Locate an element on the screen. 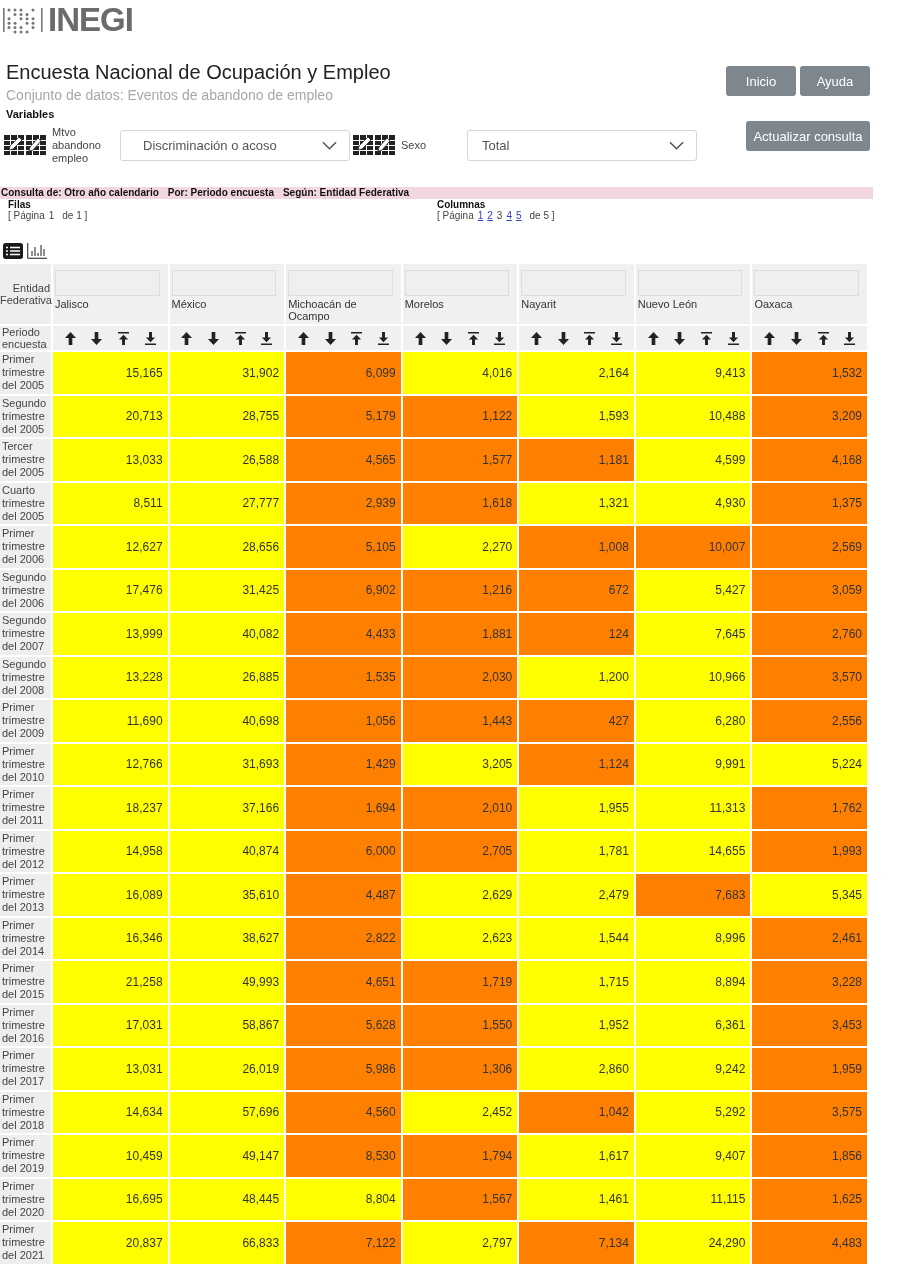 Image resolution: width=914 pixels, height=1280 pixels. row-header: Primer trimestre del 2012 is located at coordinates (25, 851).